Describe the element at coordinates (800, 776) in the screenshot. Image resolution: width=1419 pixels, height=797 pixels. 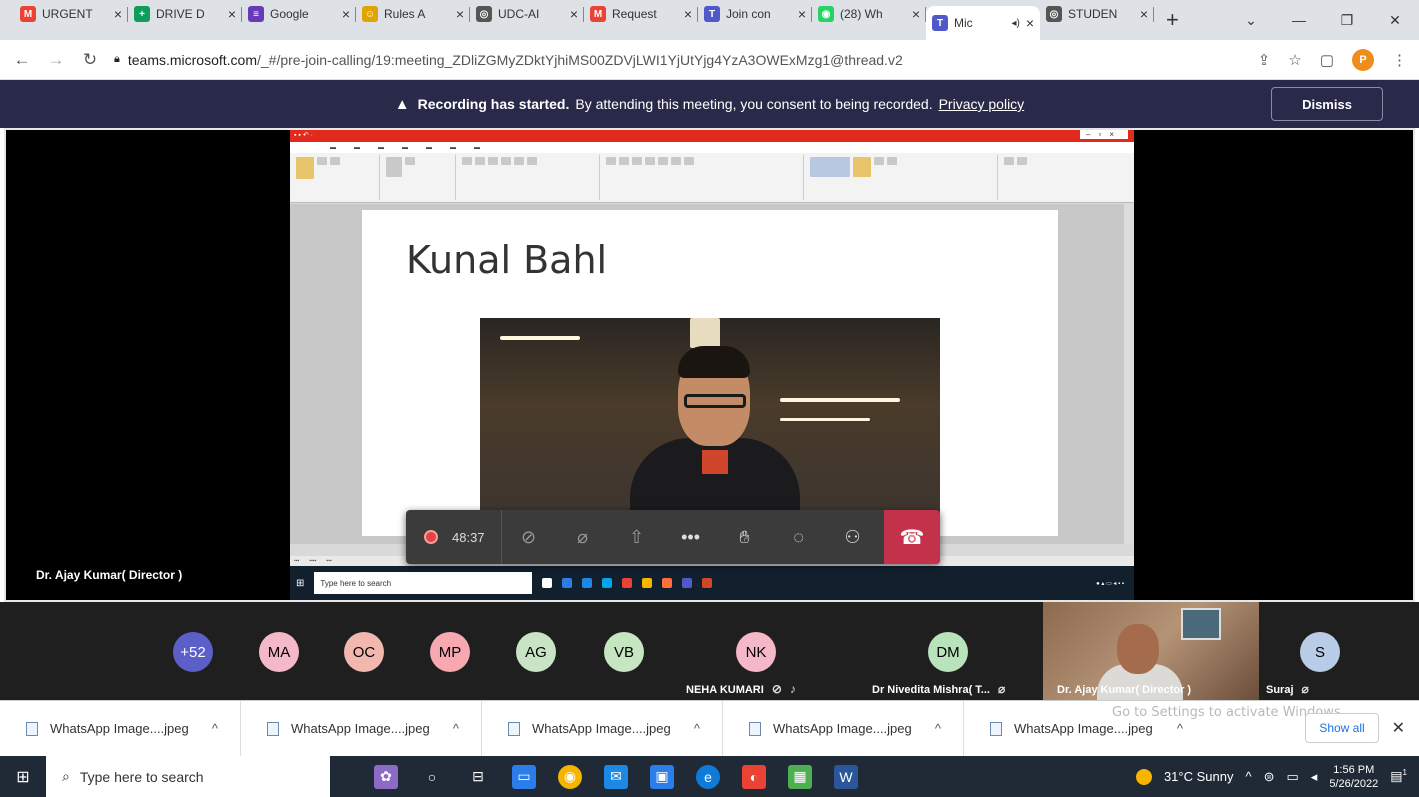
I see `photos-icon: ▦` at that location.